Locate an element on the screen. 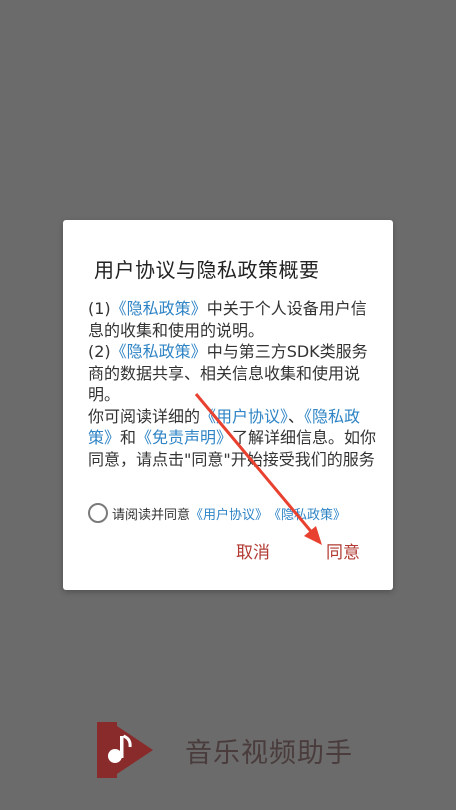 The width and height of the screenshot is (456, 810). agree-text: 请阅读并同意 is located at coordinates (151, 515).